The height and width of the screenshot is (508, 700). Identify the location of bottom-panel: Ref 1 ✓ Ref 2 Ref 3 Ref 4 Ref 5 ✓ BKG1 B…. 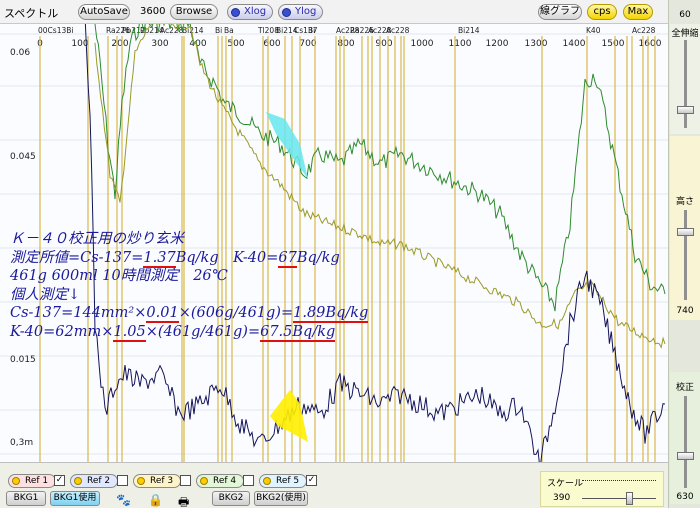
(334, 485).